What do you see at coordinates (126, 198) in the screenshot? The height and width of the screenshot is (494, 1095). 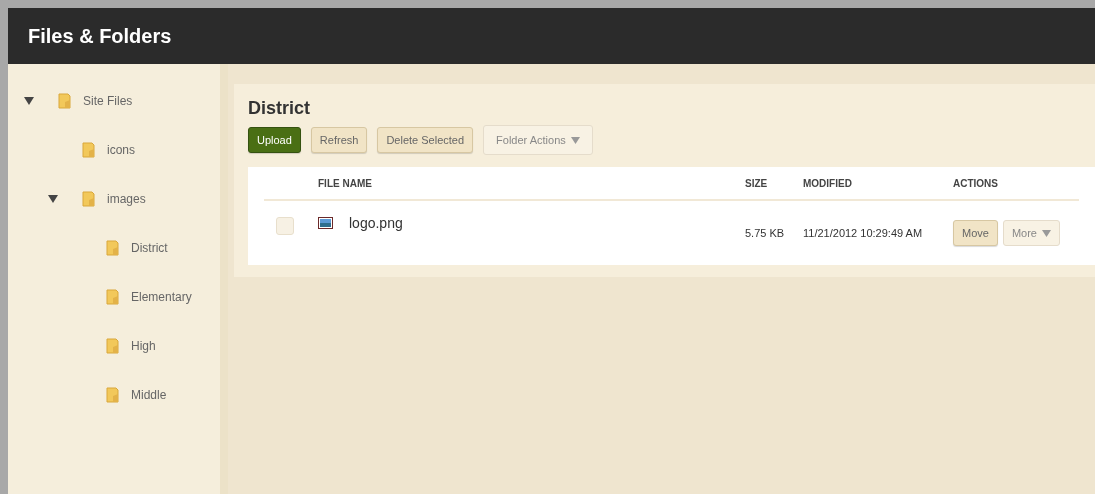 I see `folder-item: images` at bounding box center [126, 198].